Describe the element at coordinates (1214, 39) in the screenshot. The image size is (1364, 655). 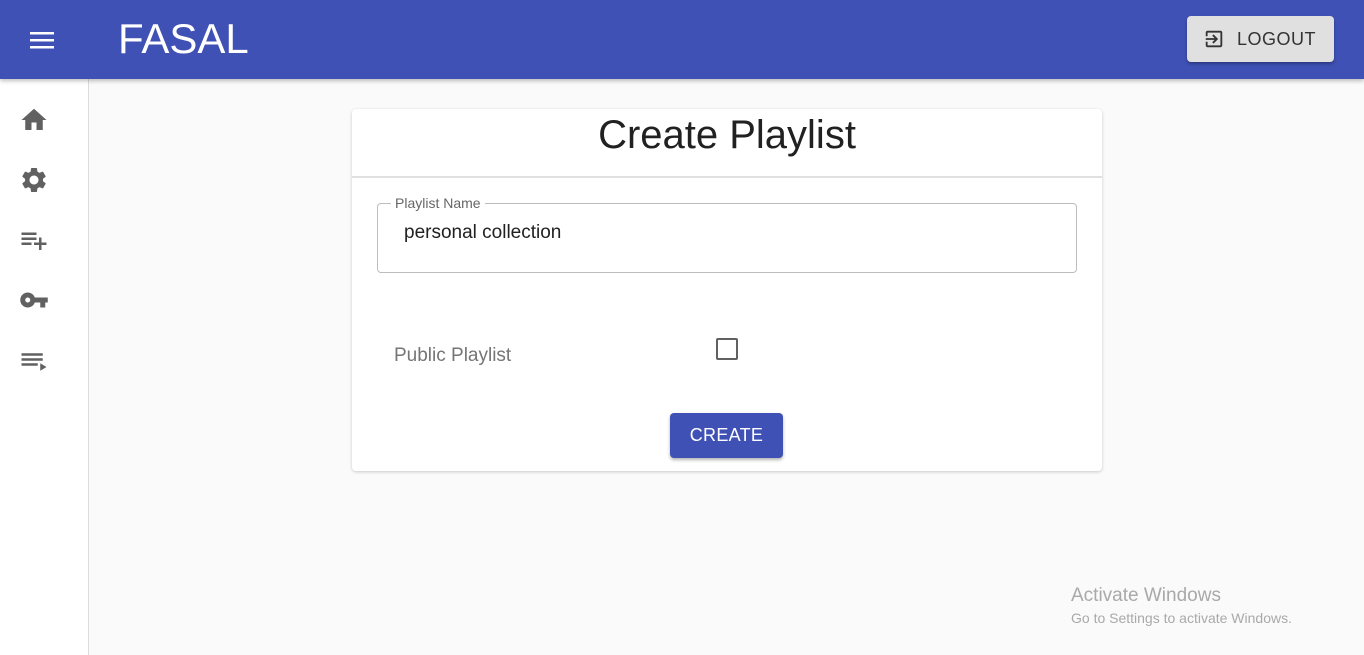
I see `logout-icon` at that location.